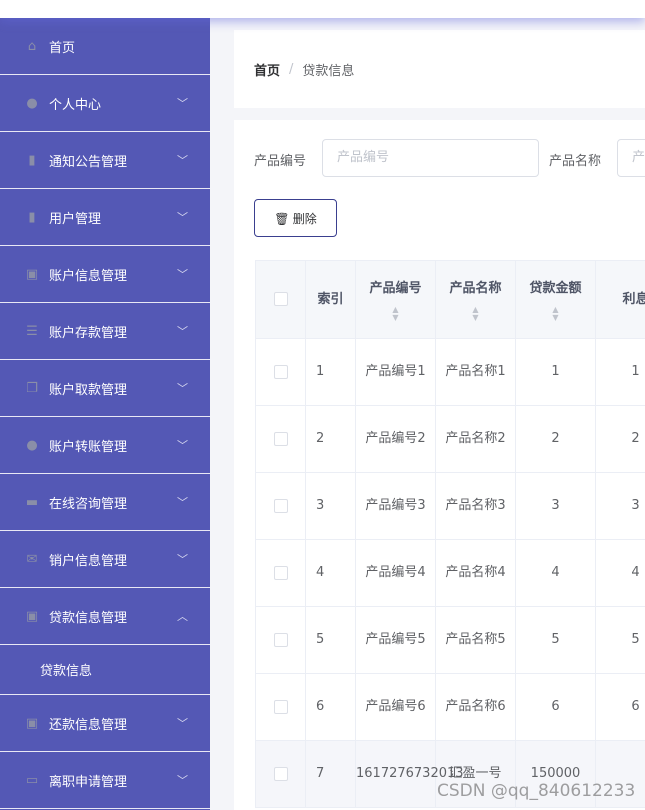  Describe the element at coordinates (32, 160) in the screenshot. I see `notice-icon: ▮` at that location.